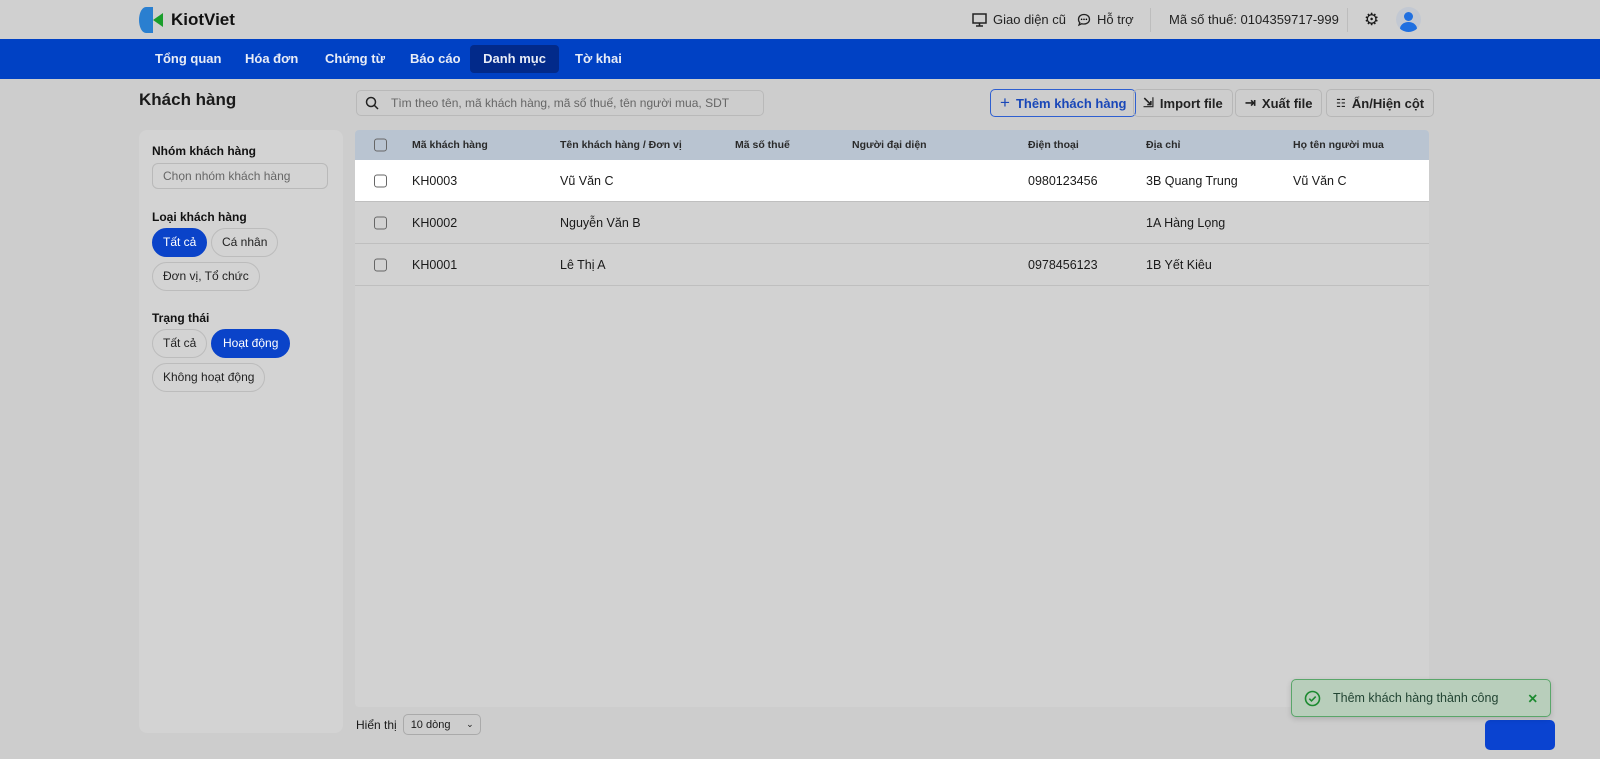 The image size is (1600, 759). Describe the element at coordinates (380, 145) in the screenshot. I see `select-all-checkbox` at that location.